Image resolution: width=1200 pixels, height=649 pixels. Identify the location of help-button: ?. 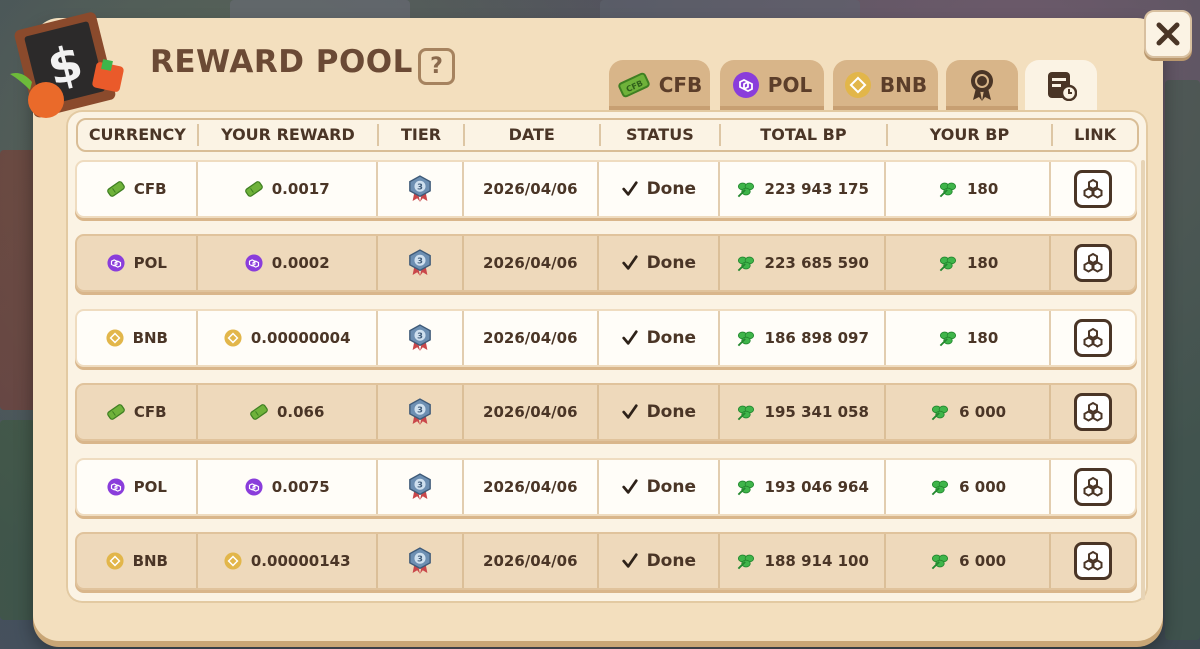
(436, 66).